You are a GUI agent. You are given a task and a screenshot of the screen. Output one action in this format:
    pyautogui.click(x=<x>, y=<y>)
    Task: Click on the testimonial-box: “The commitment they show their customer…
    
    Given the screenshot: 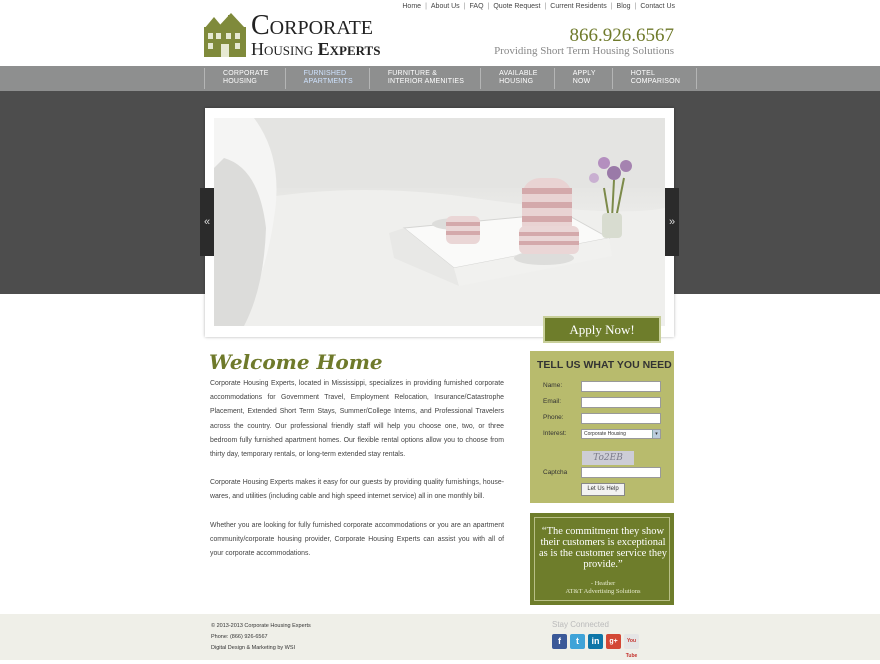 What is the action you would take?
    pyautogui.click(x=602, y=559)
    